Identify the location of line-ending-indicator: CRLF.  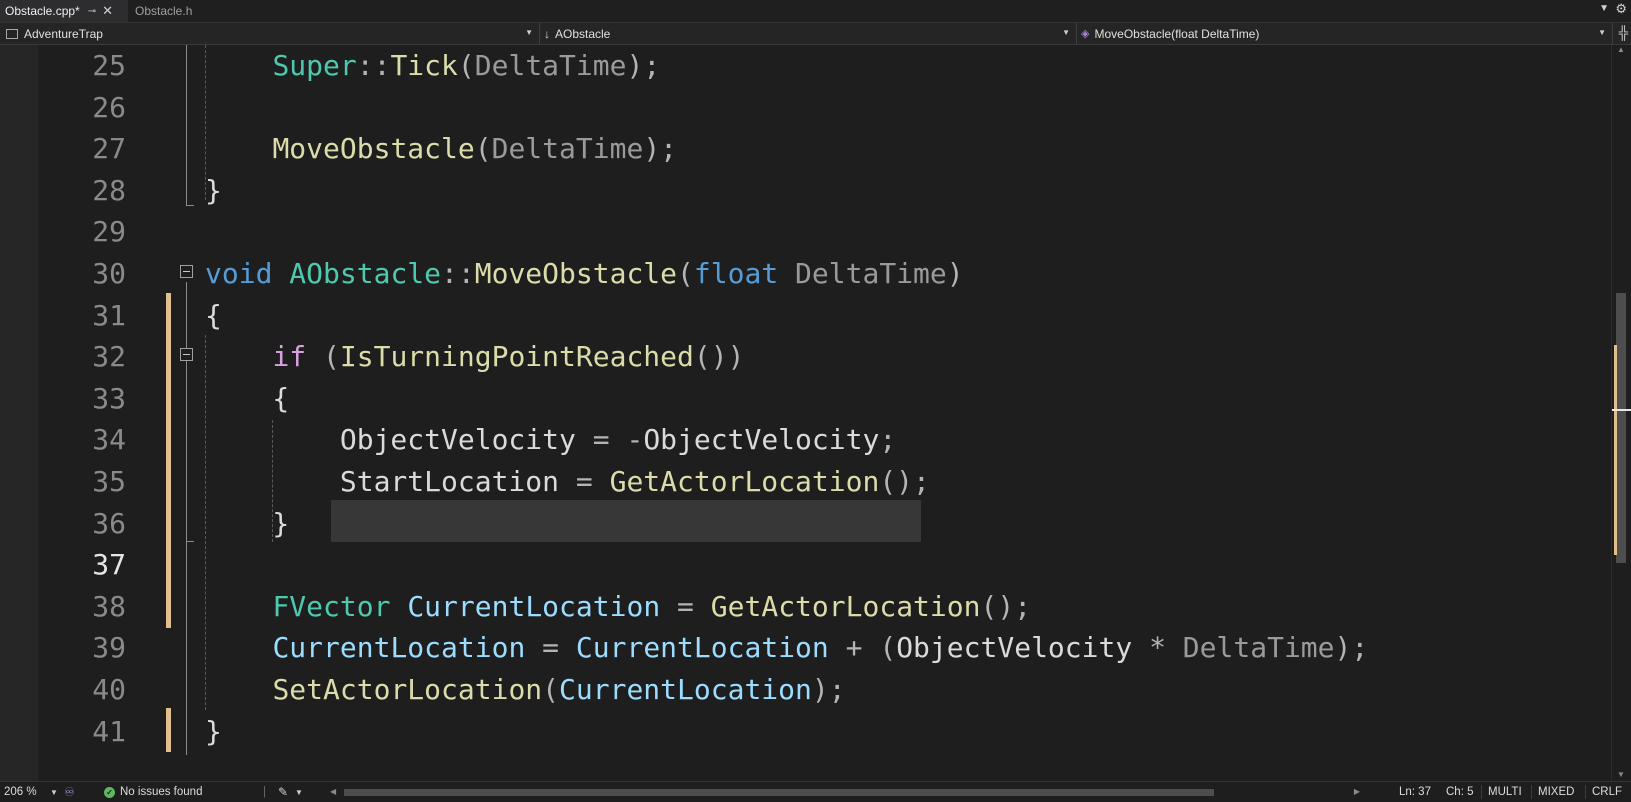
(1607, 792).